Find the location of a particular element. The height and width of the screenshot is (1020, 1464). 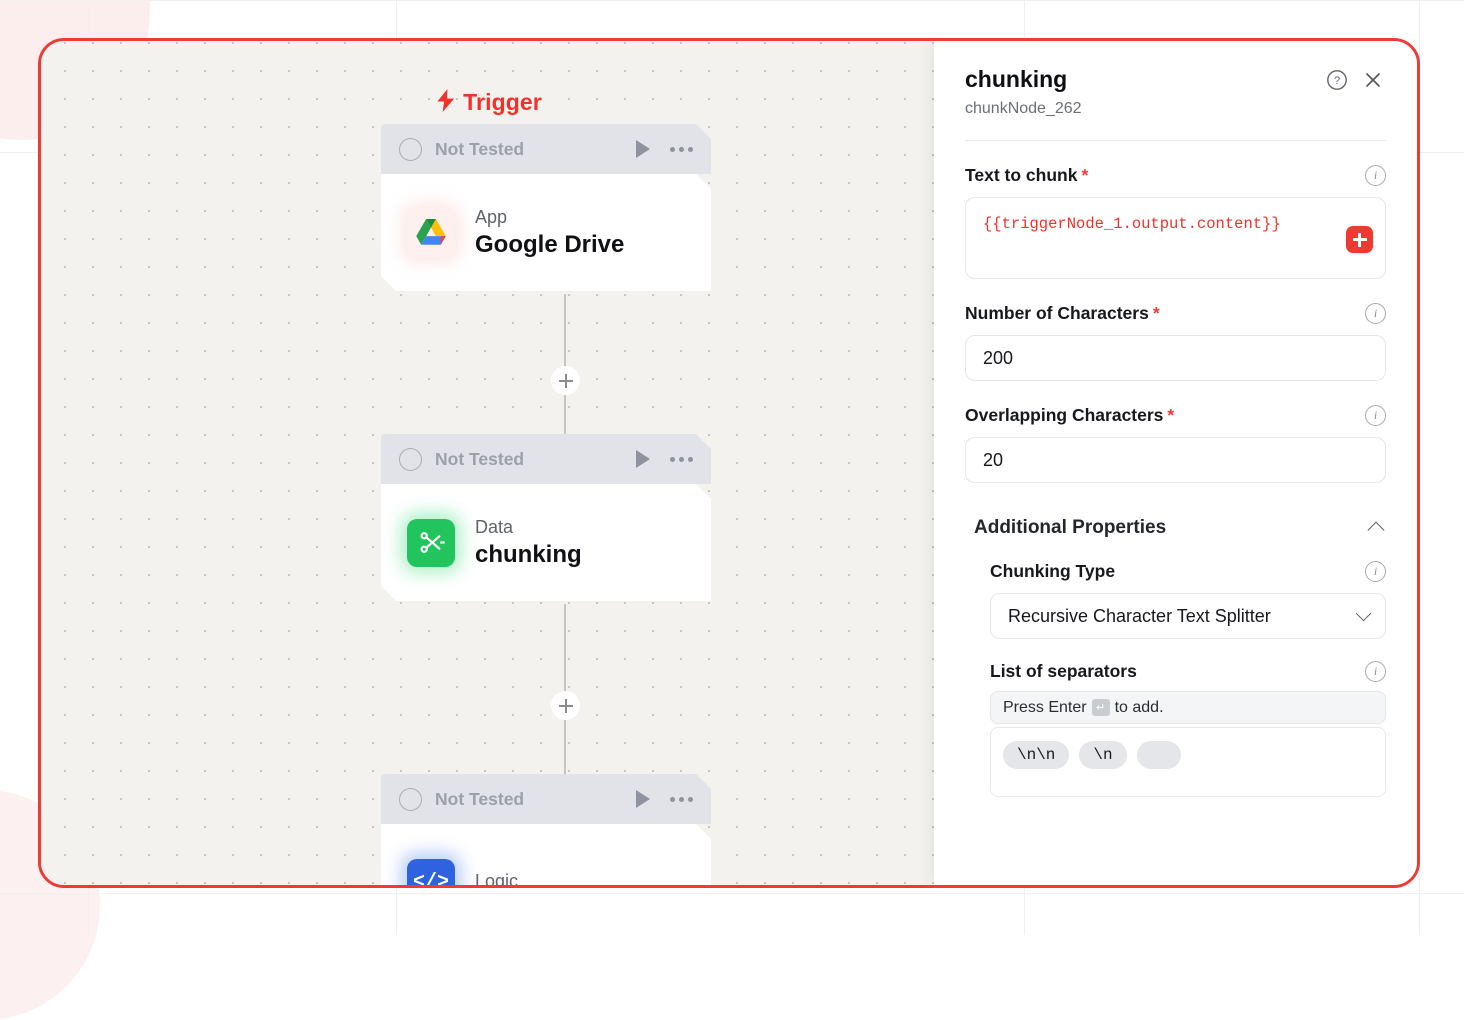

panel-node-id: chunkNode_262 is located at coordinates (1175, 109).